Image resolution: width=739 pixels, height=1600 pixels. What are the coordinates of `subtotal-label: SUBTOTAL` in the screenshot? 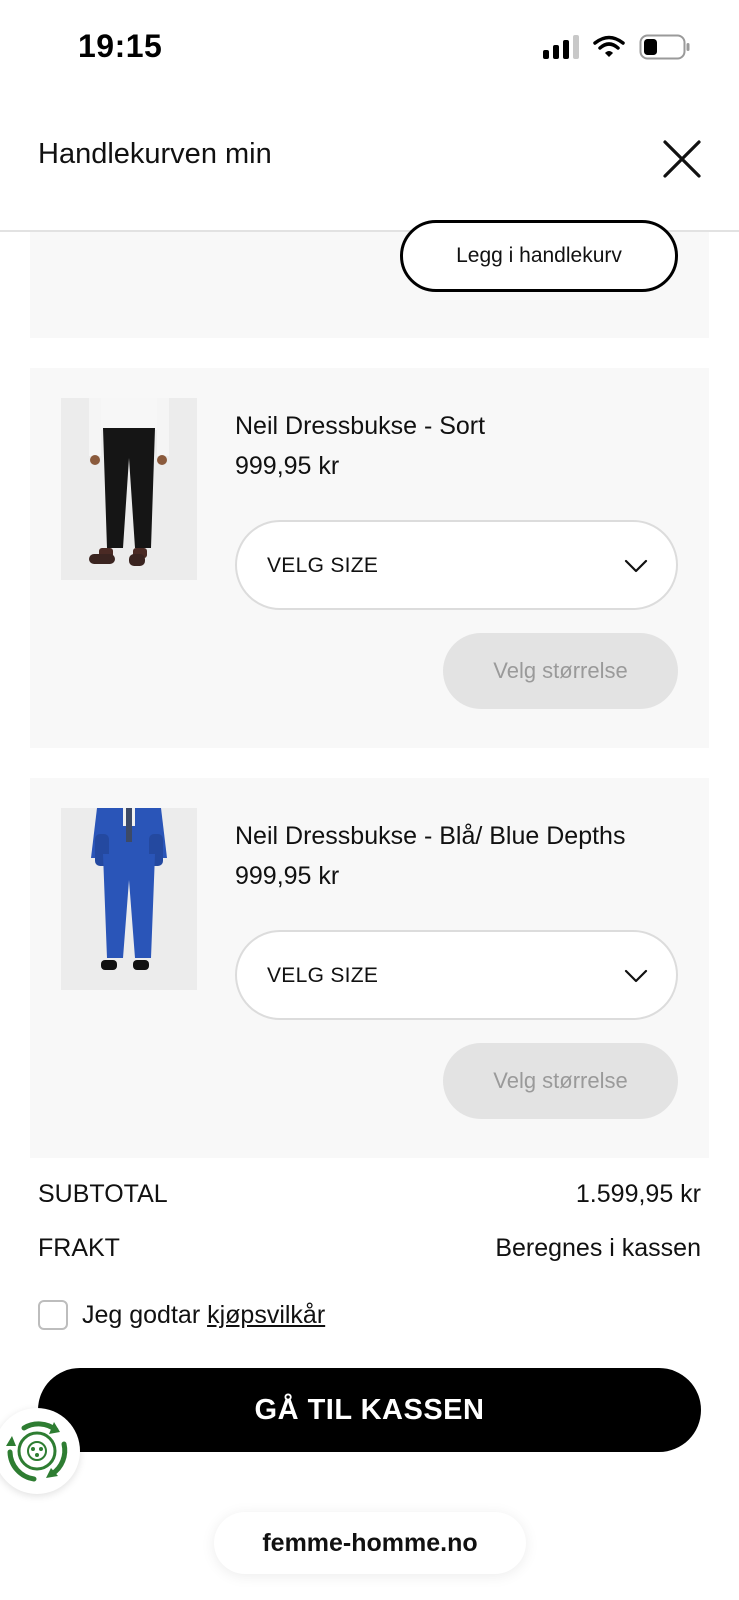 It's located at (103, 1194).